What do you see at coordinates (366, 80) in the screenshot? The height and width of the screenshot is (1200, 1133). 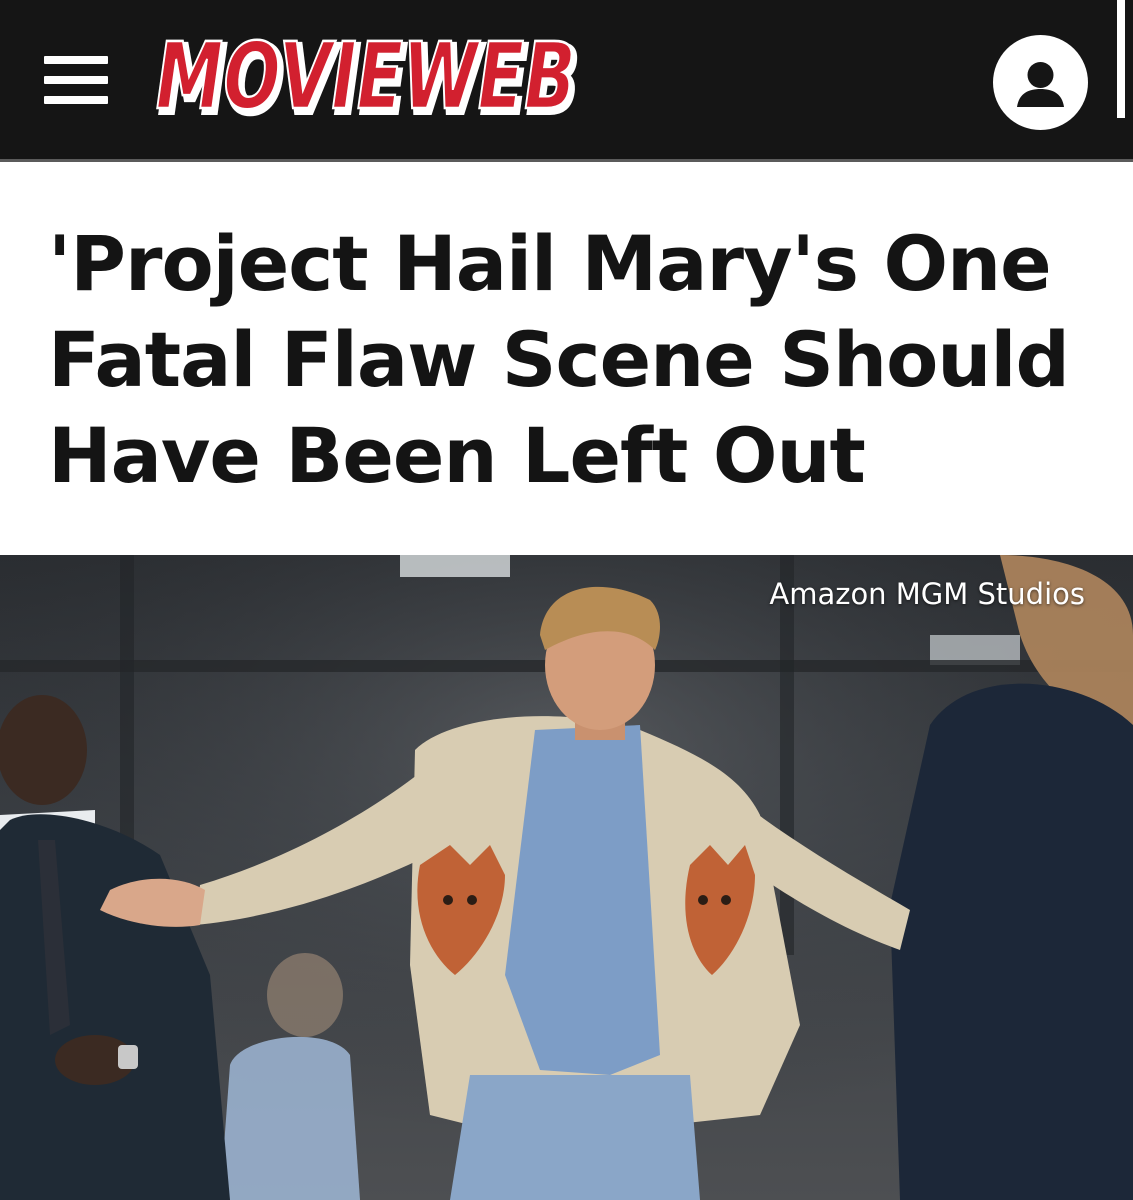 I see `logo-text: MOVIEWEB` at bounding box center [366, 80].